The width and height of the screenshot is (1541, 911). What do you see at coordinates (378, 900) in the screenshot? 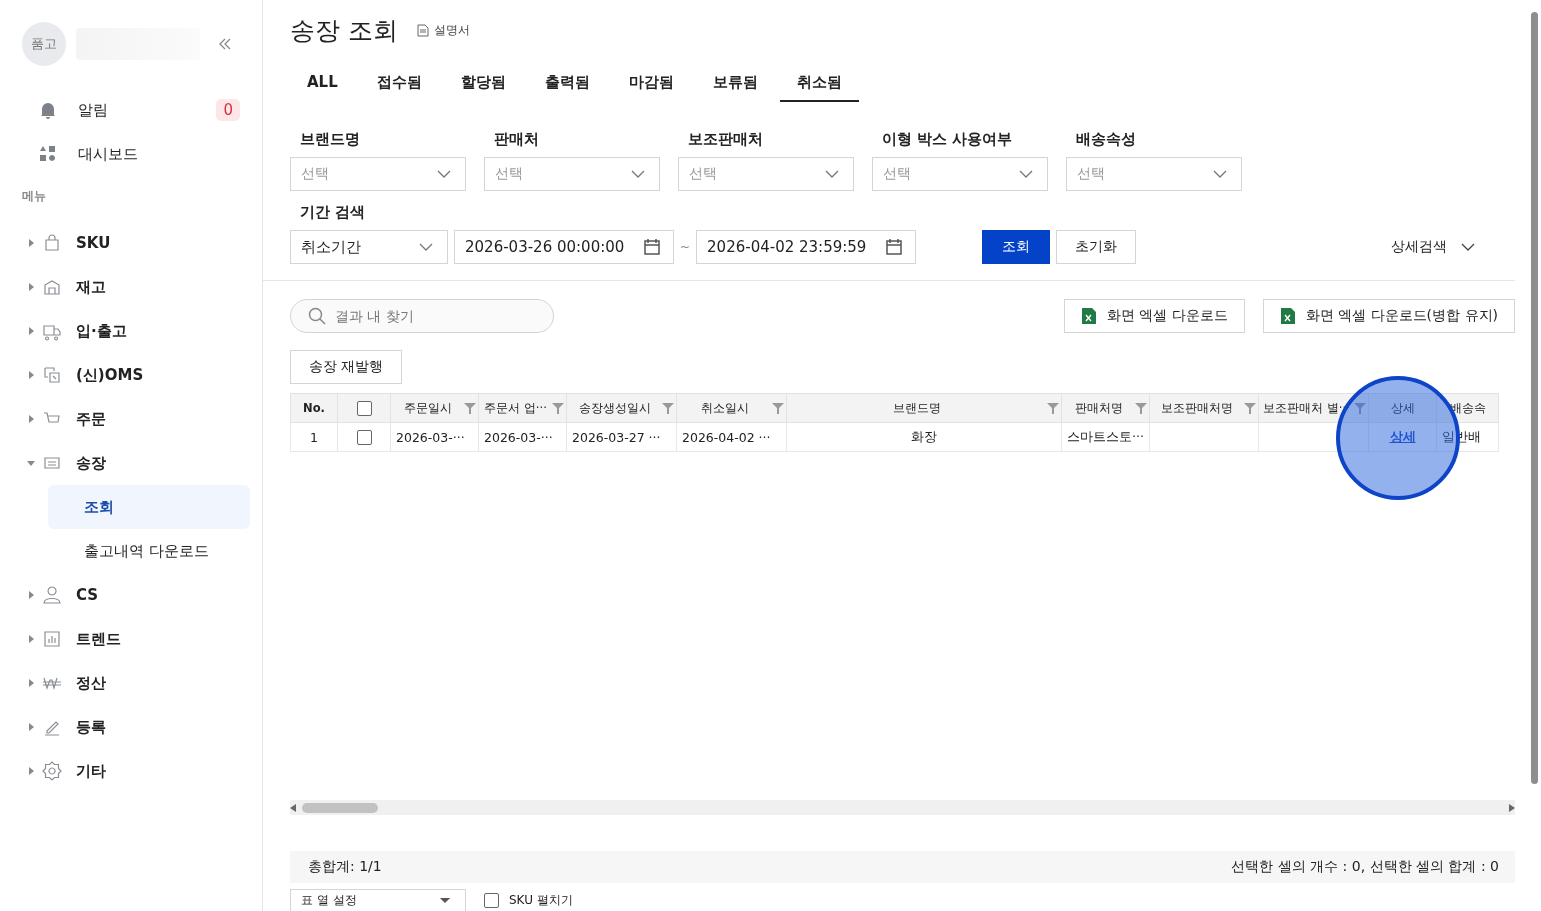
I see `column-settings-select: 표 열 설정` at bounding box center [378, 900].